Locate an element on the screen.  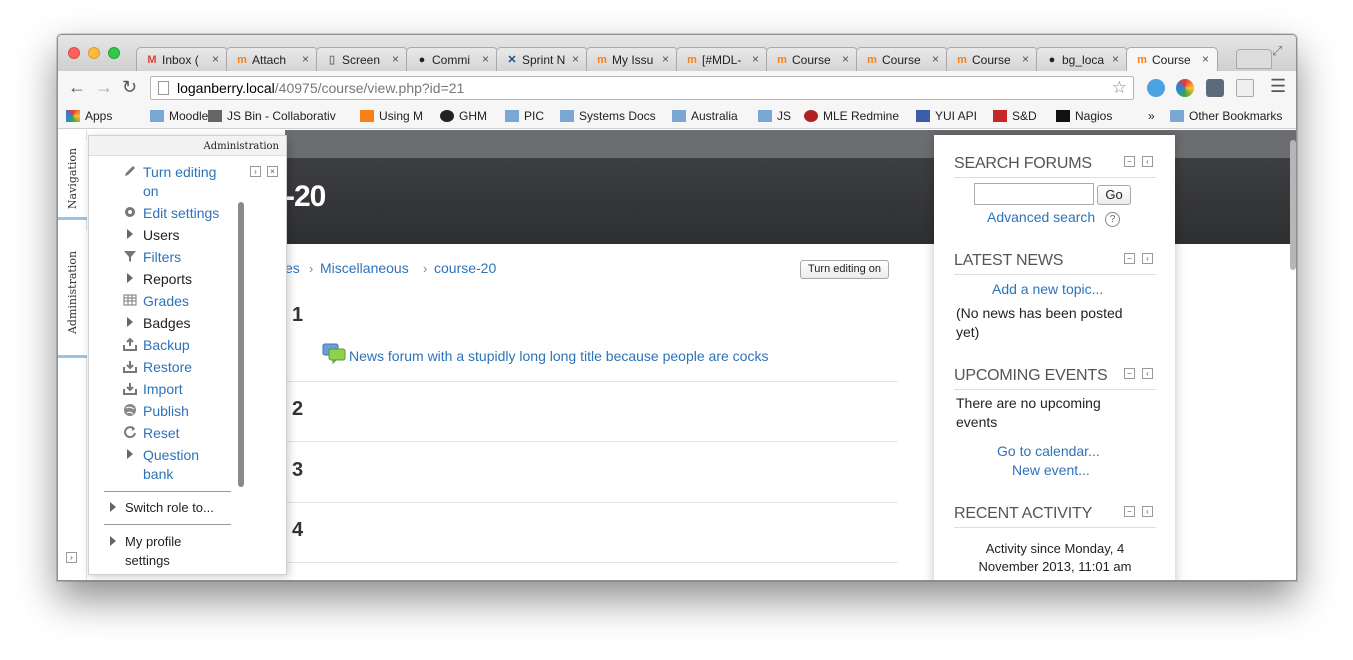
extension-color-icon is located at coordinates (1185, 88).